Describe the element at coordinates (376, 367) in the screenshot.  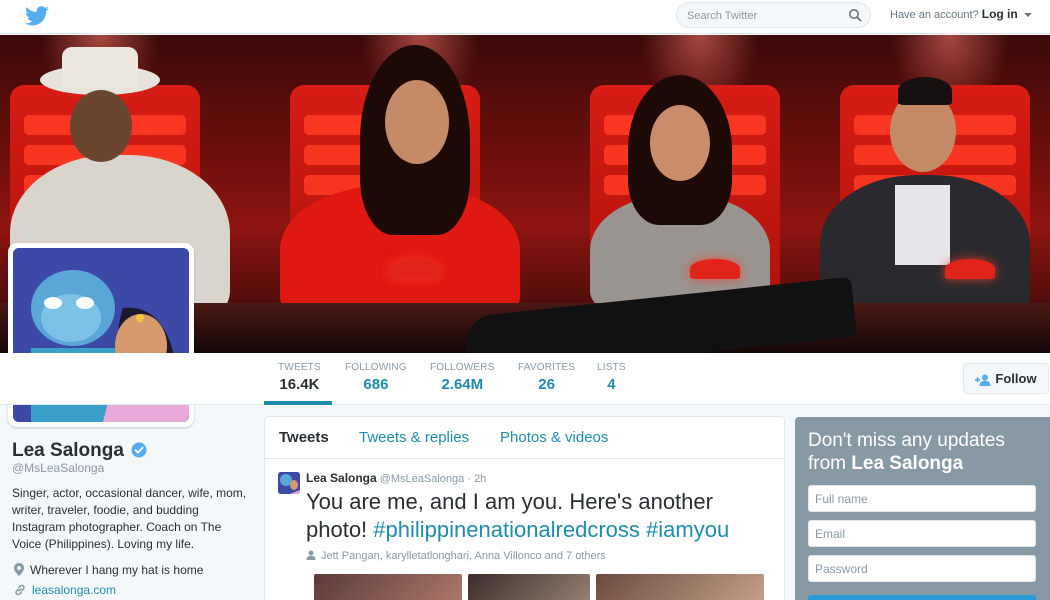
I see `stat-label: FOLLOWING` at that location.